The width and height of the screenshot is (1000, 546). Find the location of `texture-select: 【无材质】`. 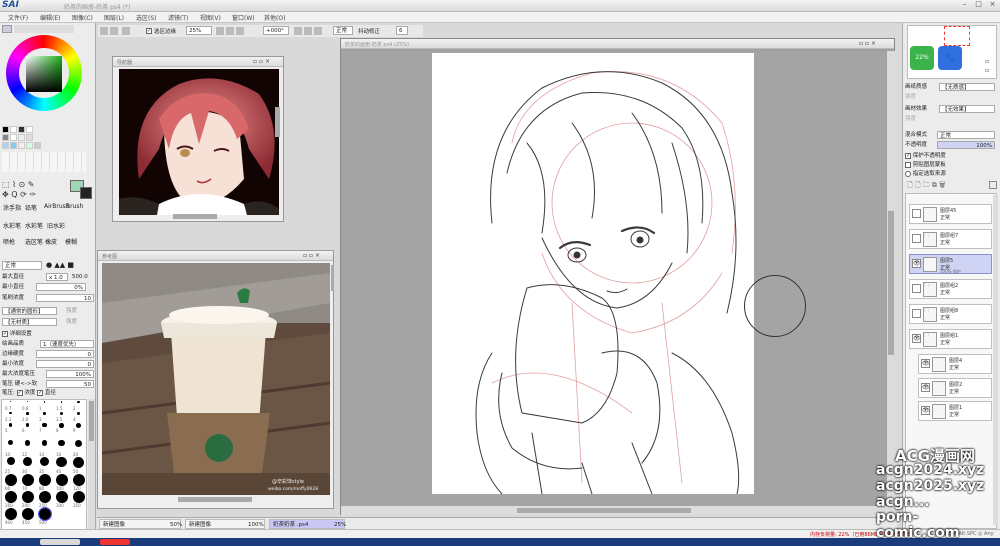

texture-select: 【无材质】 is located at coordinates (29, 322).